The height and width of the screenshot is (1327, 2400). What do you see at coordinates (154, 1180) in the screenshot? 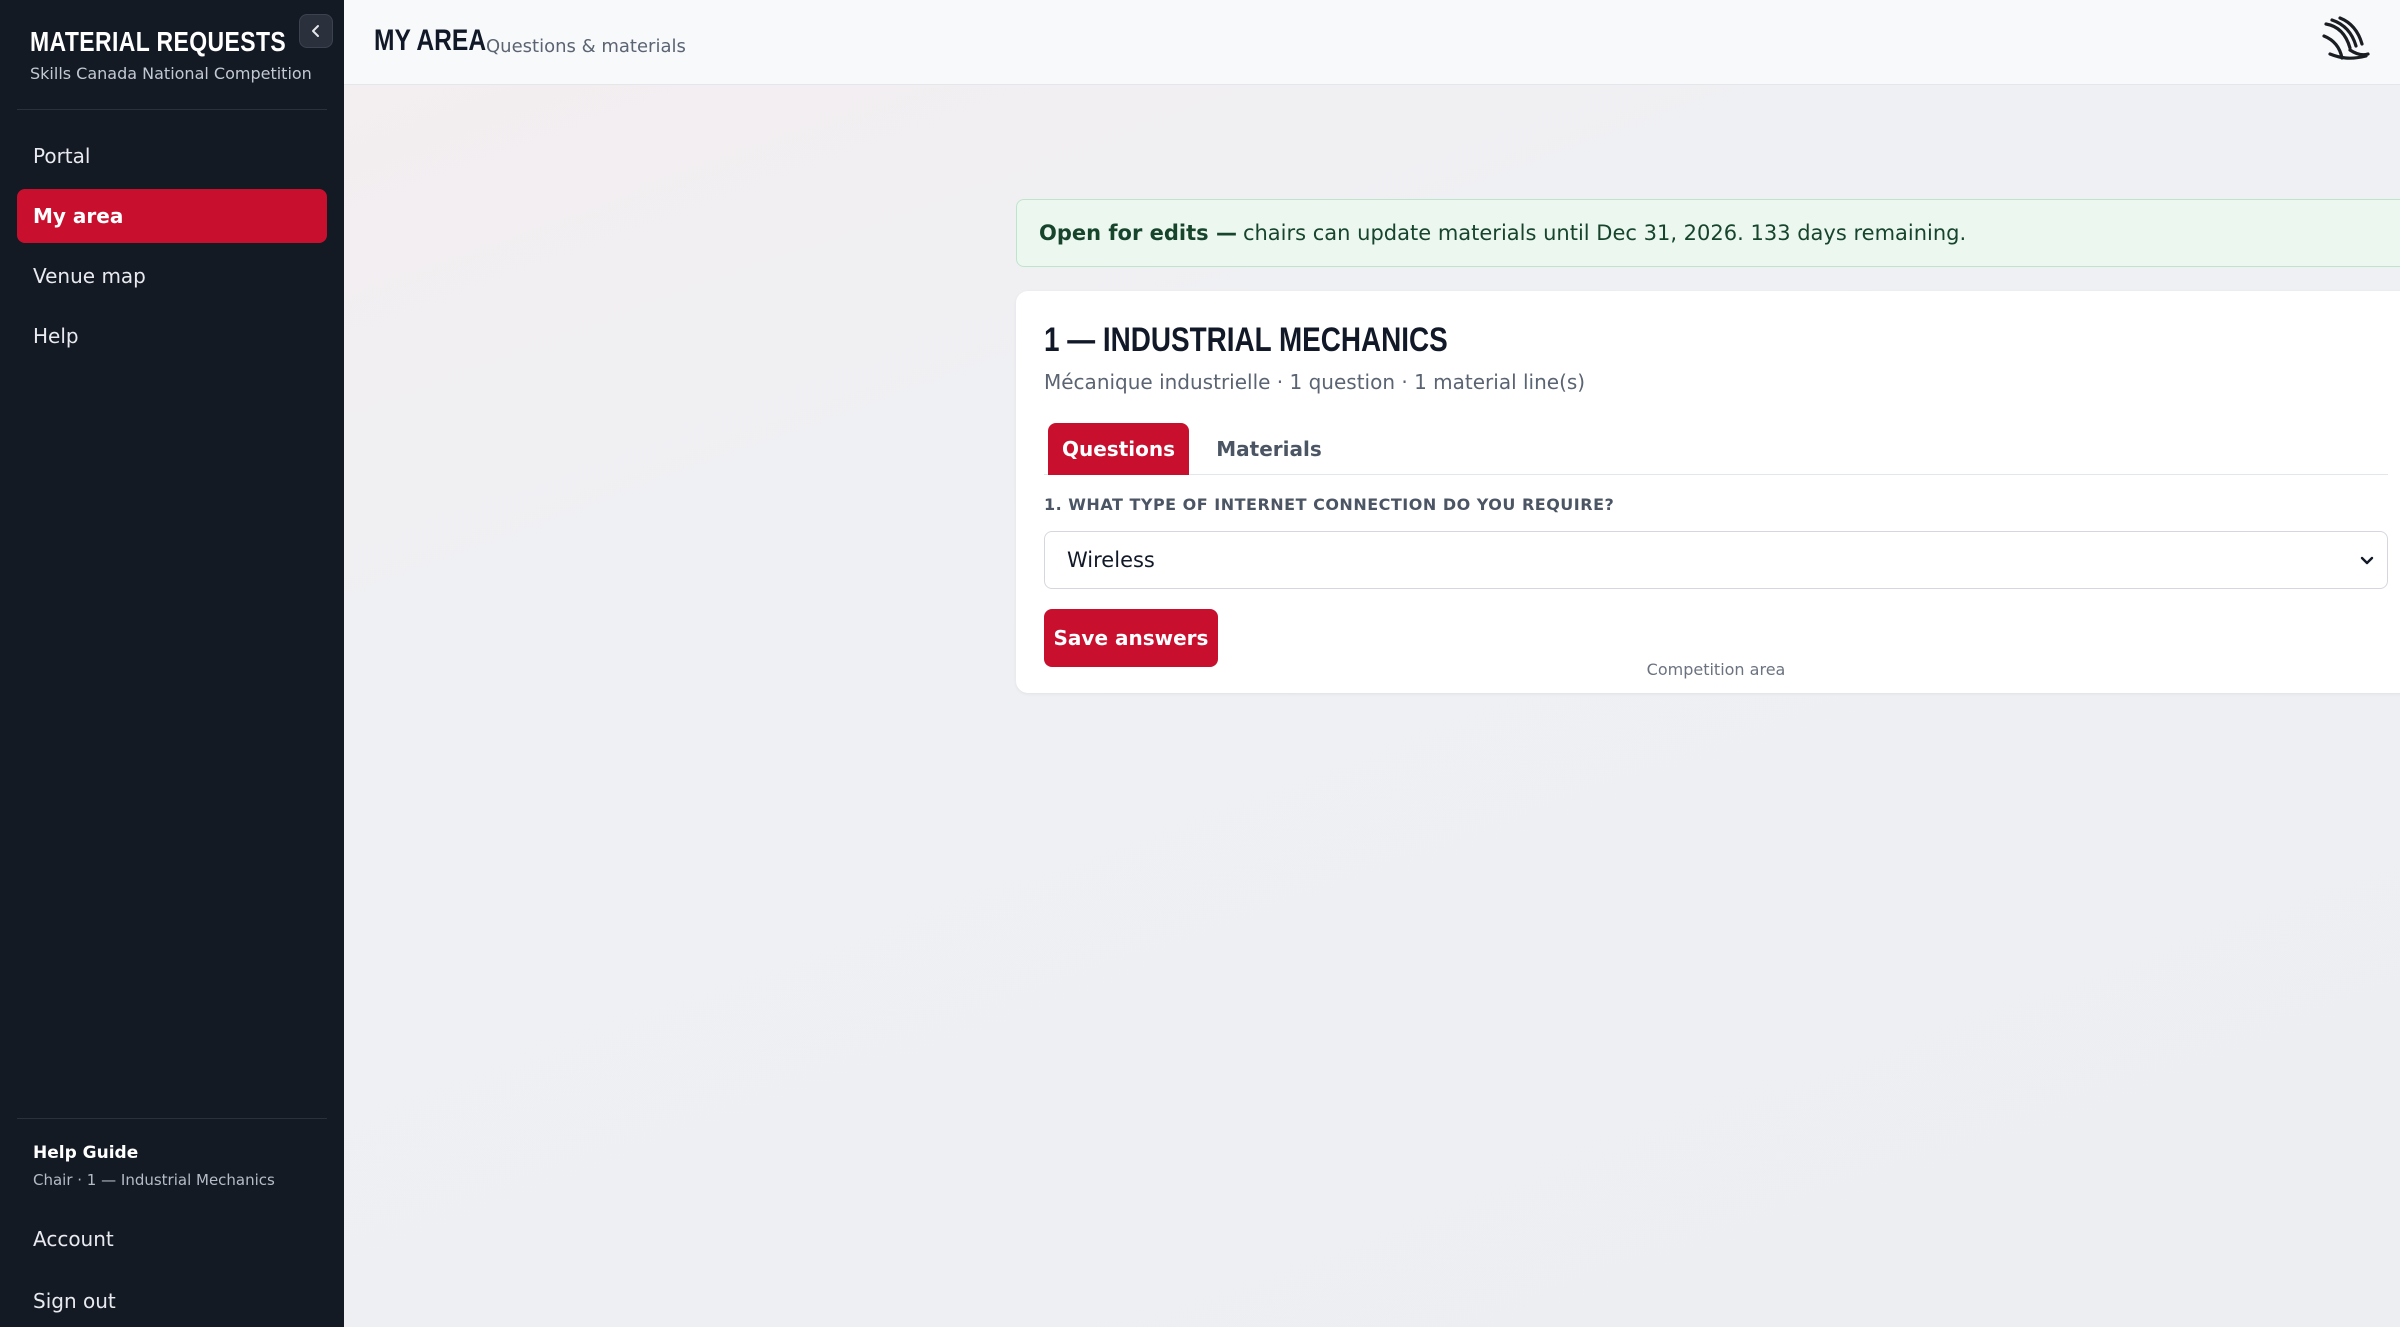
I see `help-guide-subtitle: Chair · 1 — Industrial Mechanics` at bounding box center [154, 1180].